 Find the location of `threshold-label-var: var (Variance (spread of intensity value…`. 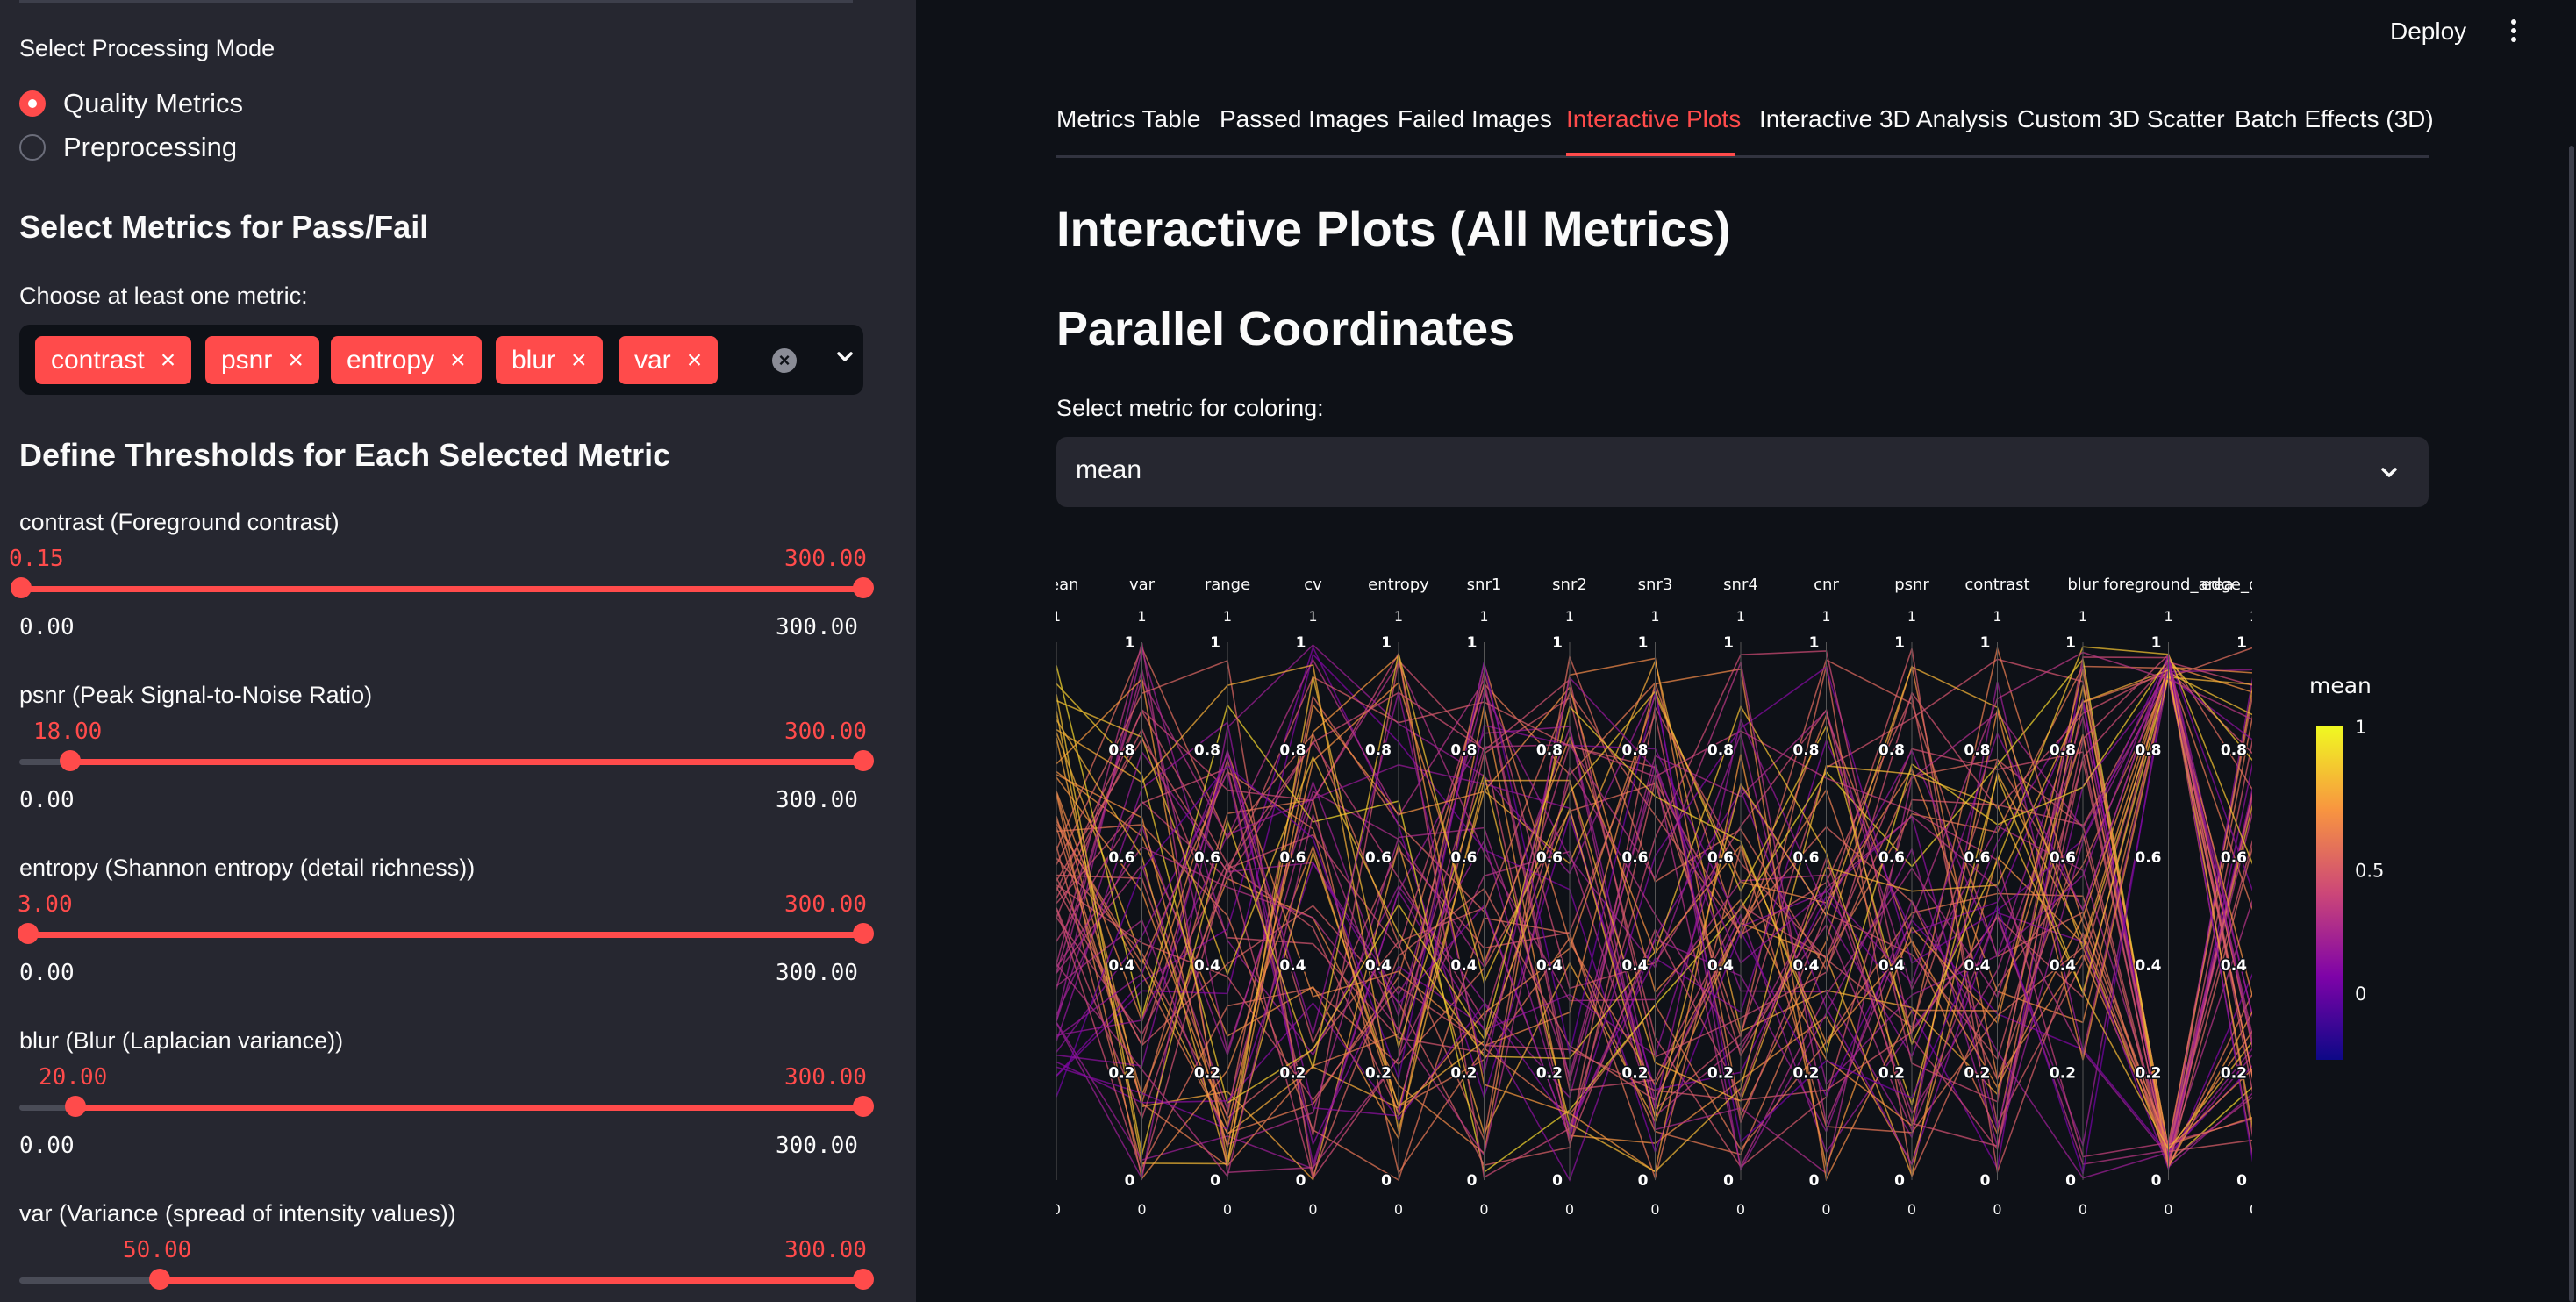

threshold-label-var: var (Variance (spread of intensity value… is located at coordinates (237, 1214).